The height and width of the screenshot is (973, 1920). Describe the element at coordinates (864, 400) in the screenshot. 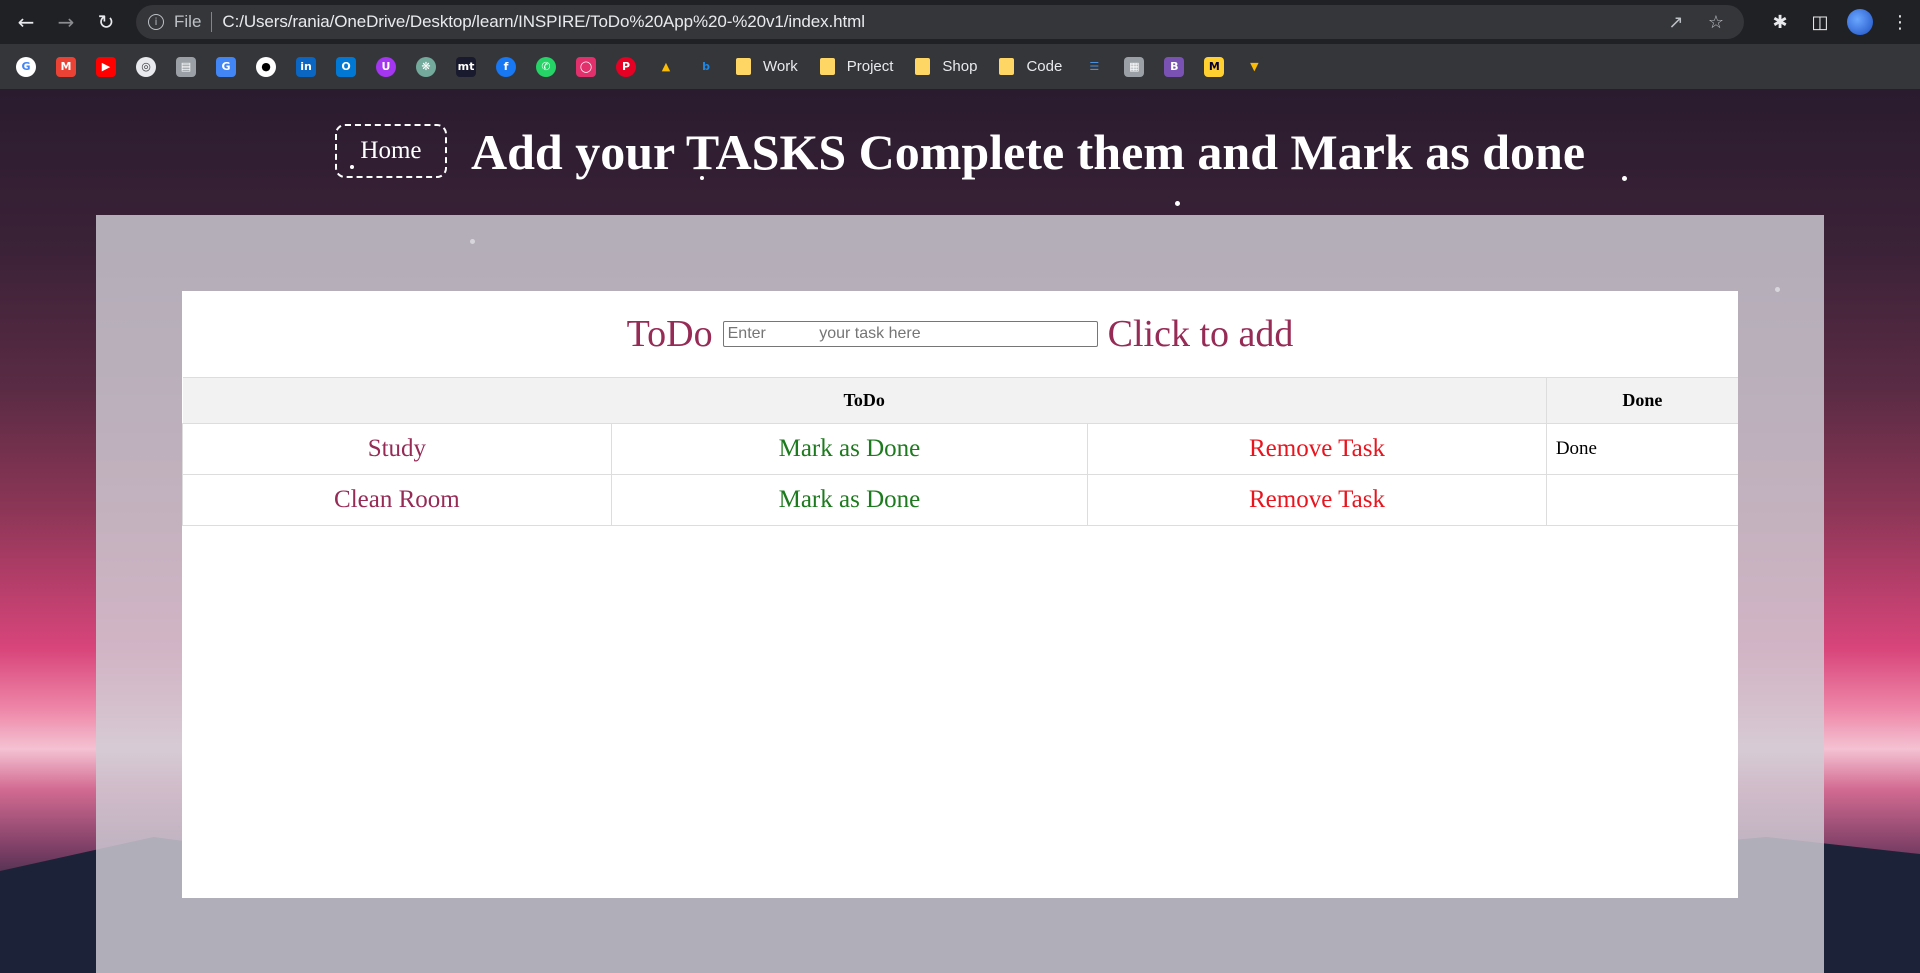

I see `column-header-todo: ToDo` at that location.